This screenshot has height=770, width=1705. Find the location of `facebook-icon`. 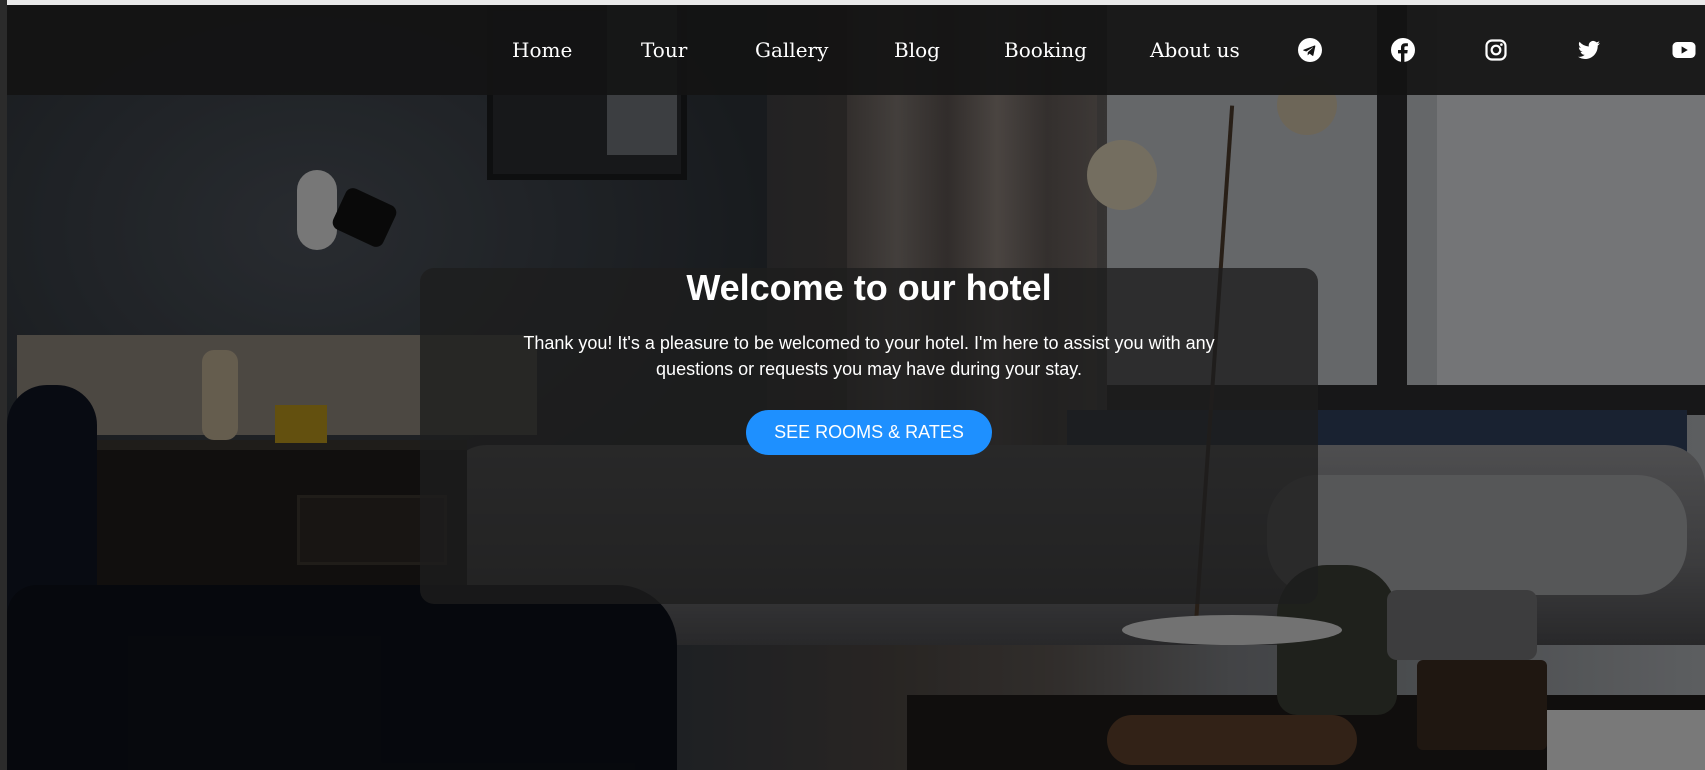

facebook-icon is located at coordinates (1403, 50).